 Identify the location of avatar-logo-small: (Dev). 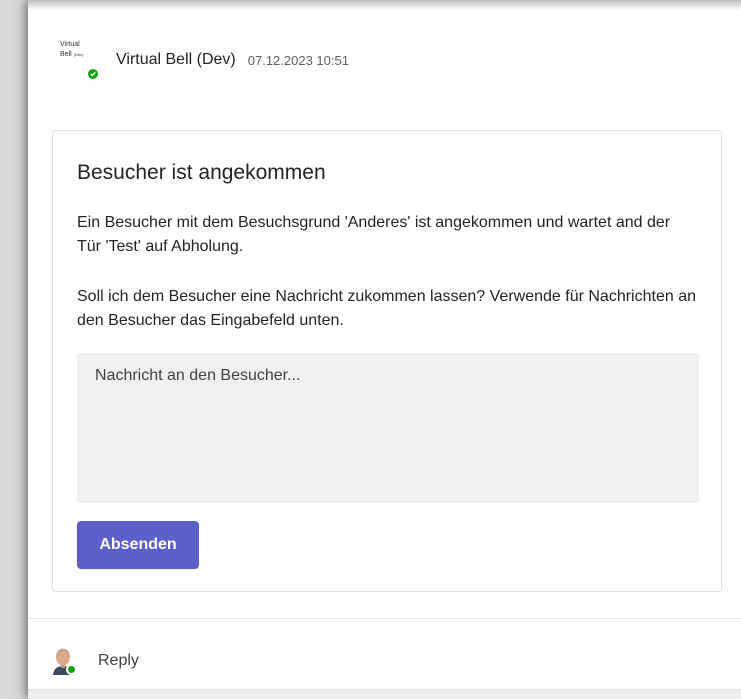
(78, 54).